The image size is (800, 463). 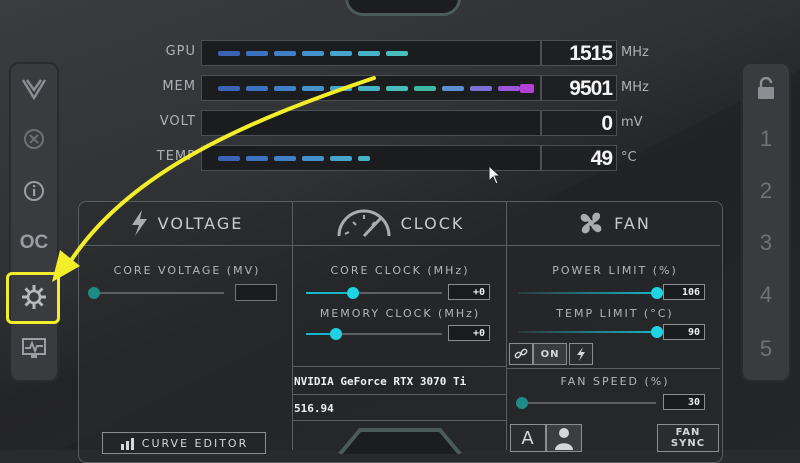 What do you see at coordinates (688, 438) in the screenshot?
I see `fan-sync-button: FAN SYNC` at bounding box center [688, 438].